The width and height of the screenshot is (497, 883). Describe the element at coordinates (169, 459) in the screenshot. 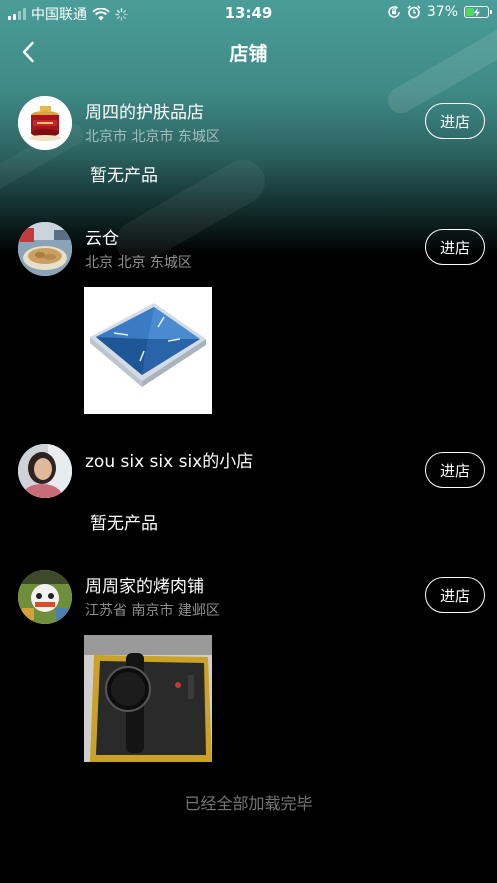

I see `store-name: zou six six six的小店` at that location.